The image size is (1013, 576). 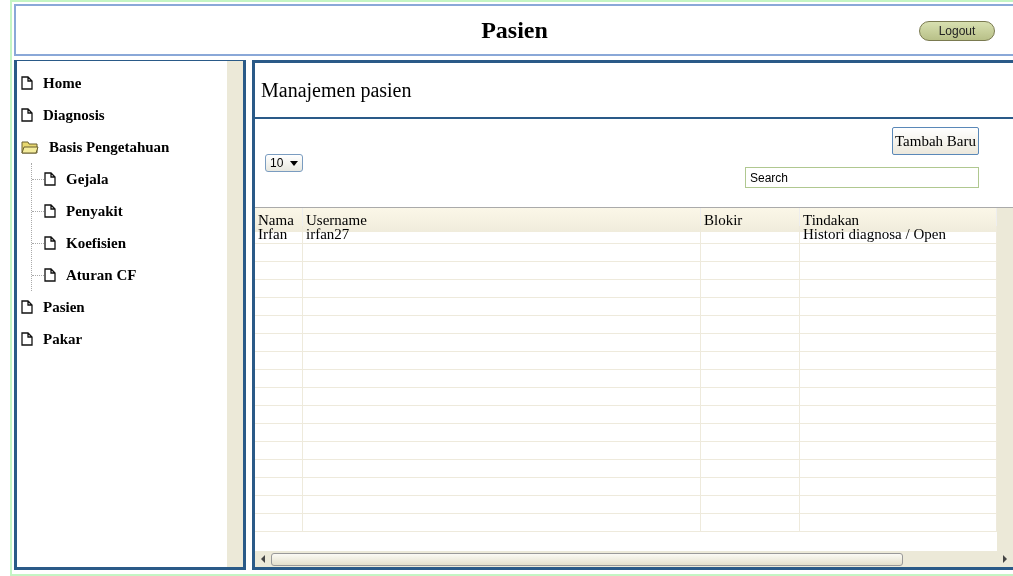 I want to click on caret-icon, so click(x=294, y=163).